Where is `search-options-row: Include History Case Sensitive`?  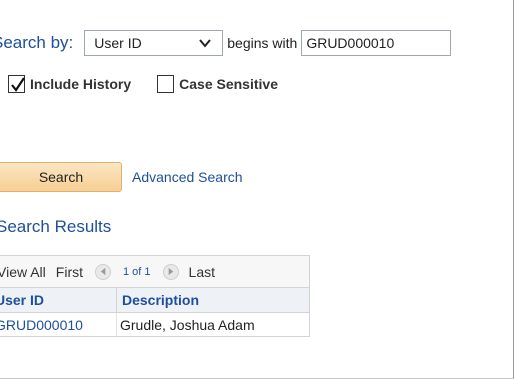 search-options-row: Include History Case Sensitive is located at coordinates (139, 84).